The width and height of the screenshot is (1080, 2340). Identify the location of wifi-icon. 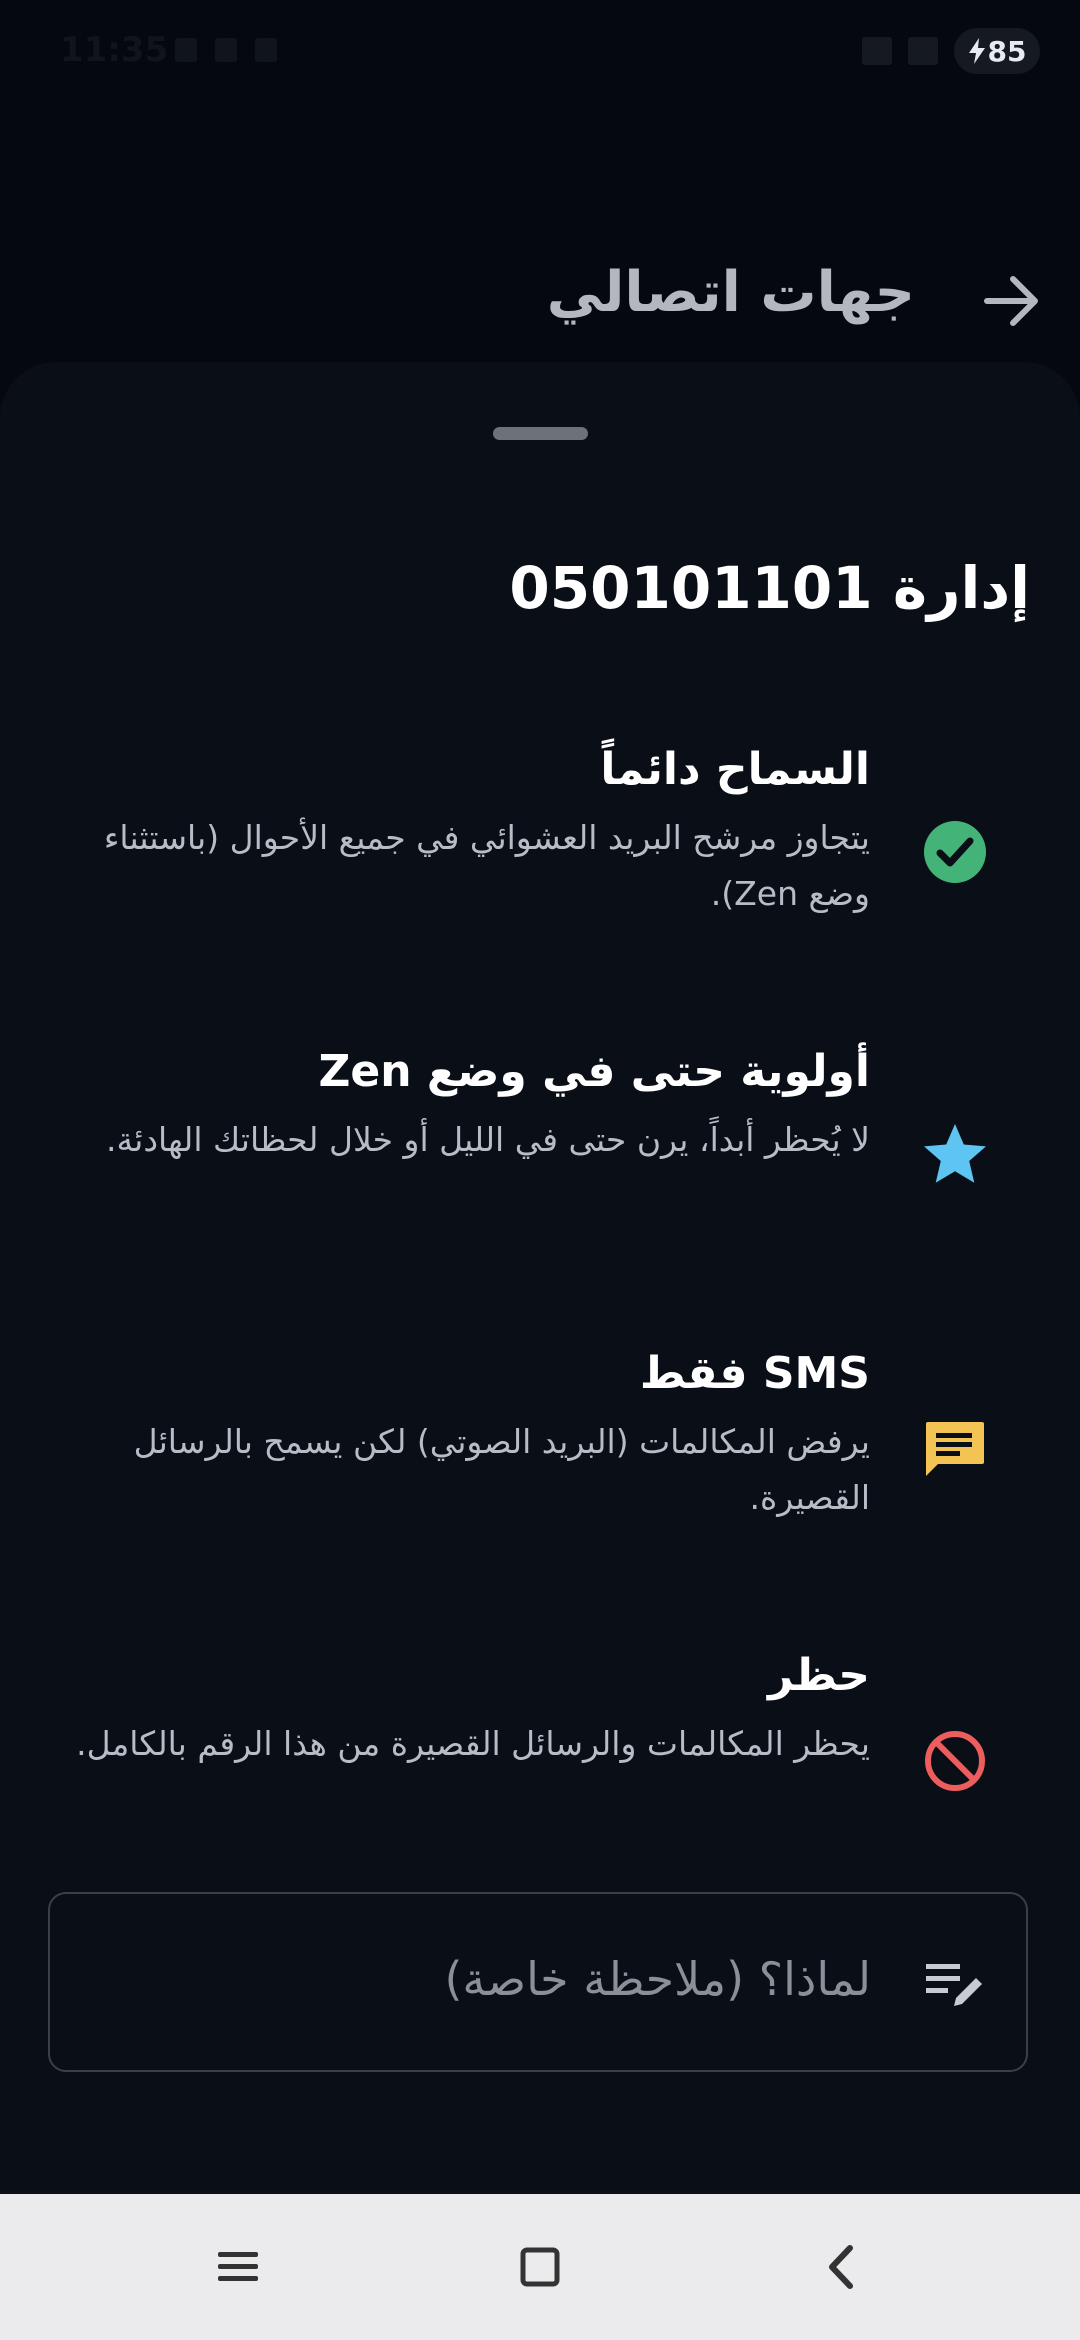
(877, 51).